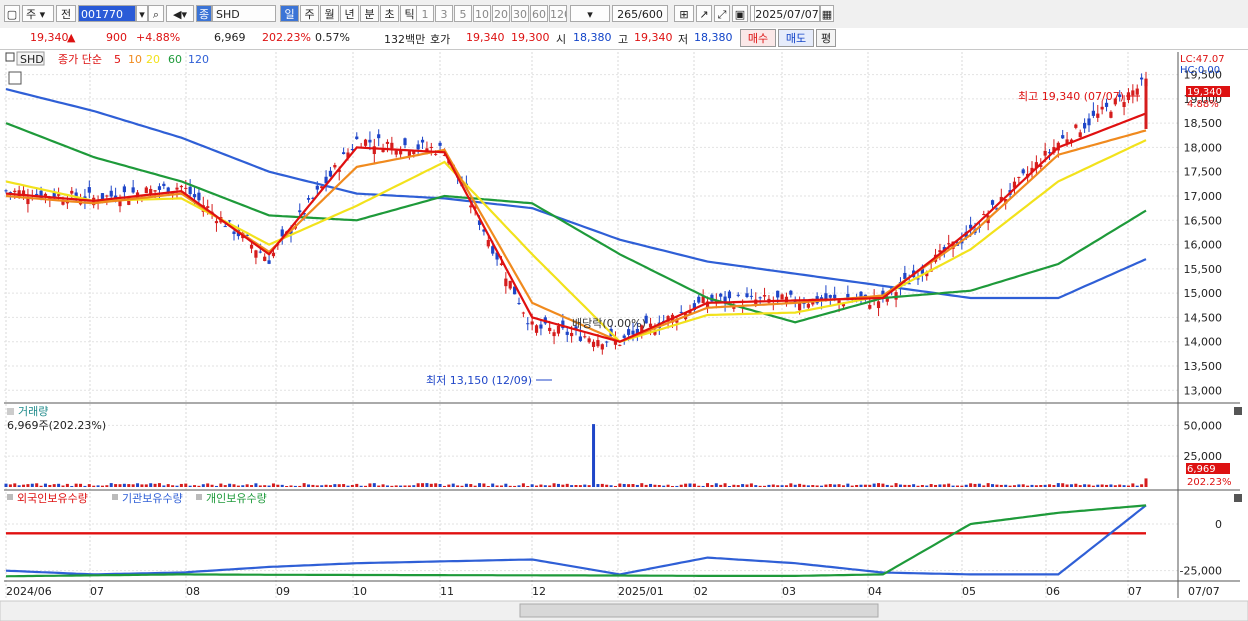 The image size is (1248, 621). Describe the element at coordinates (244, 13) in the screenshot. I see `stock-name-field: SHD` at that location.